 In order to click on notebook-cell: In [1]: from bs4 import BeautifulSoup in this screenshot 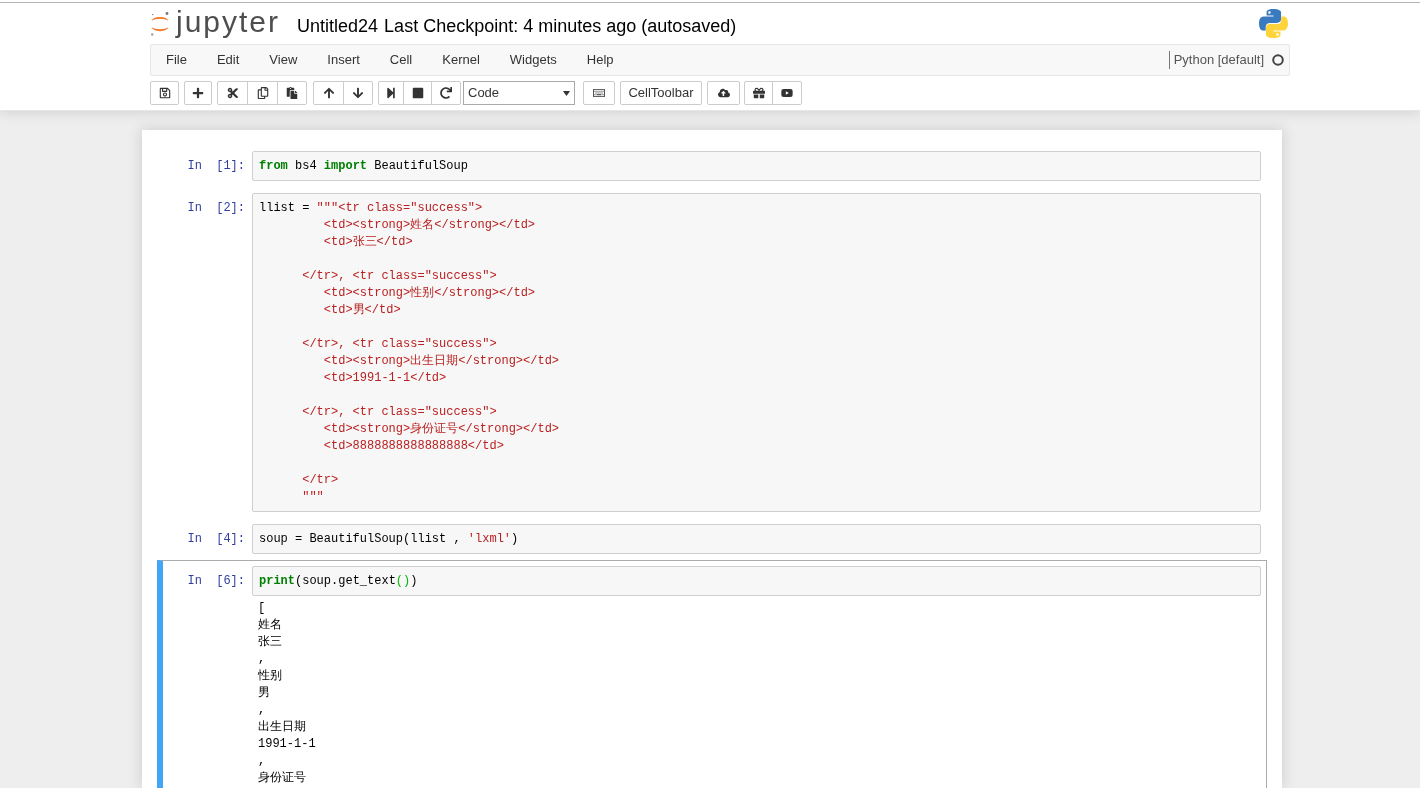, I will do `click(712, 166)`.